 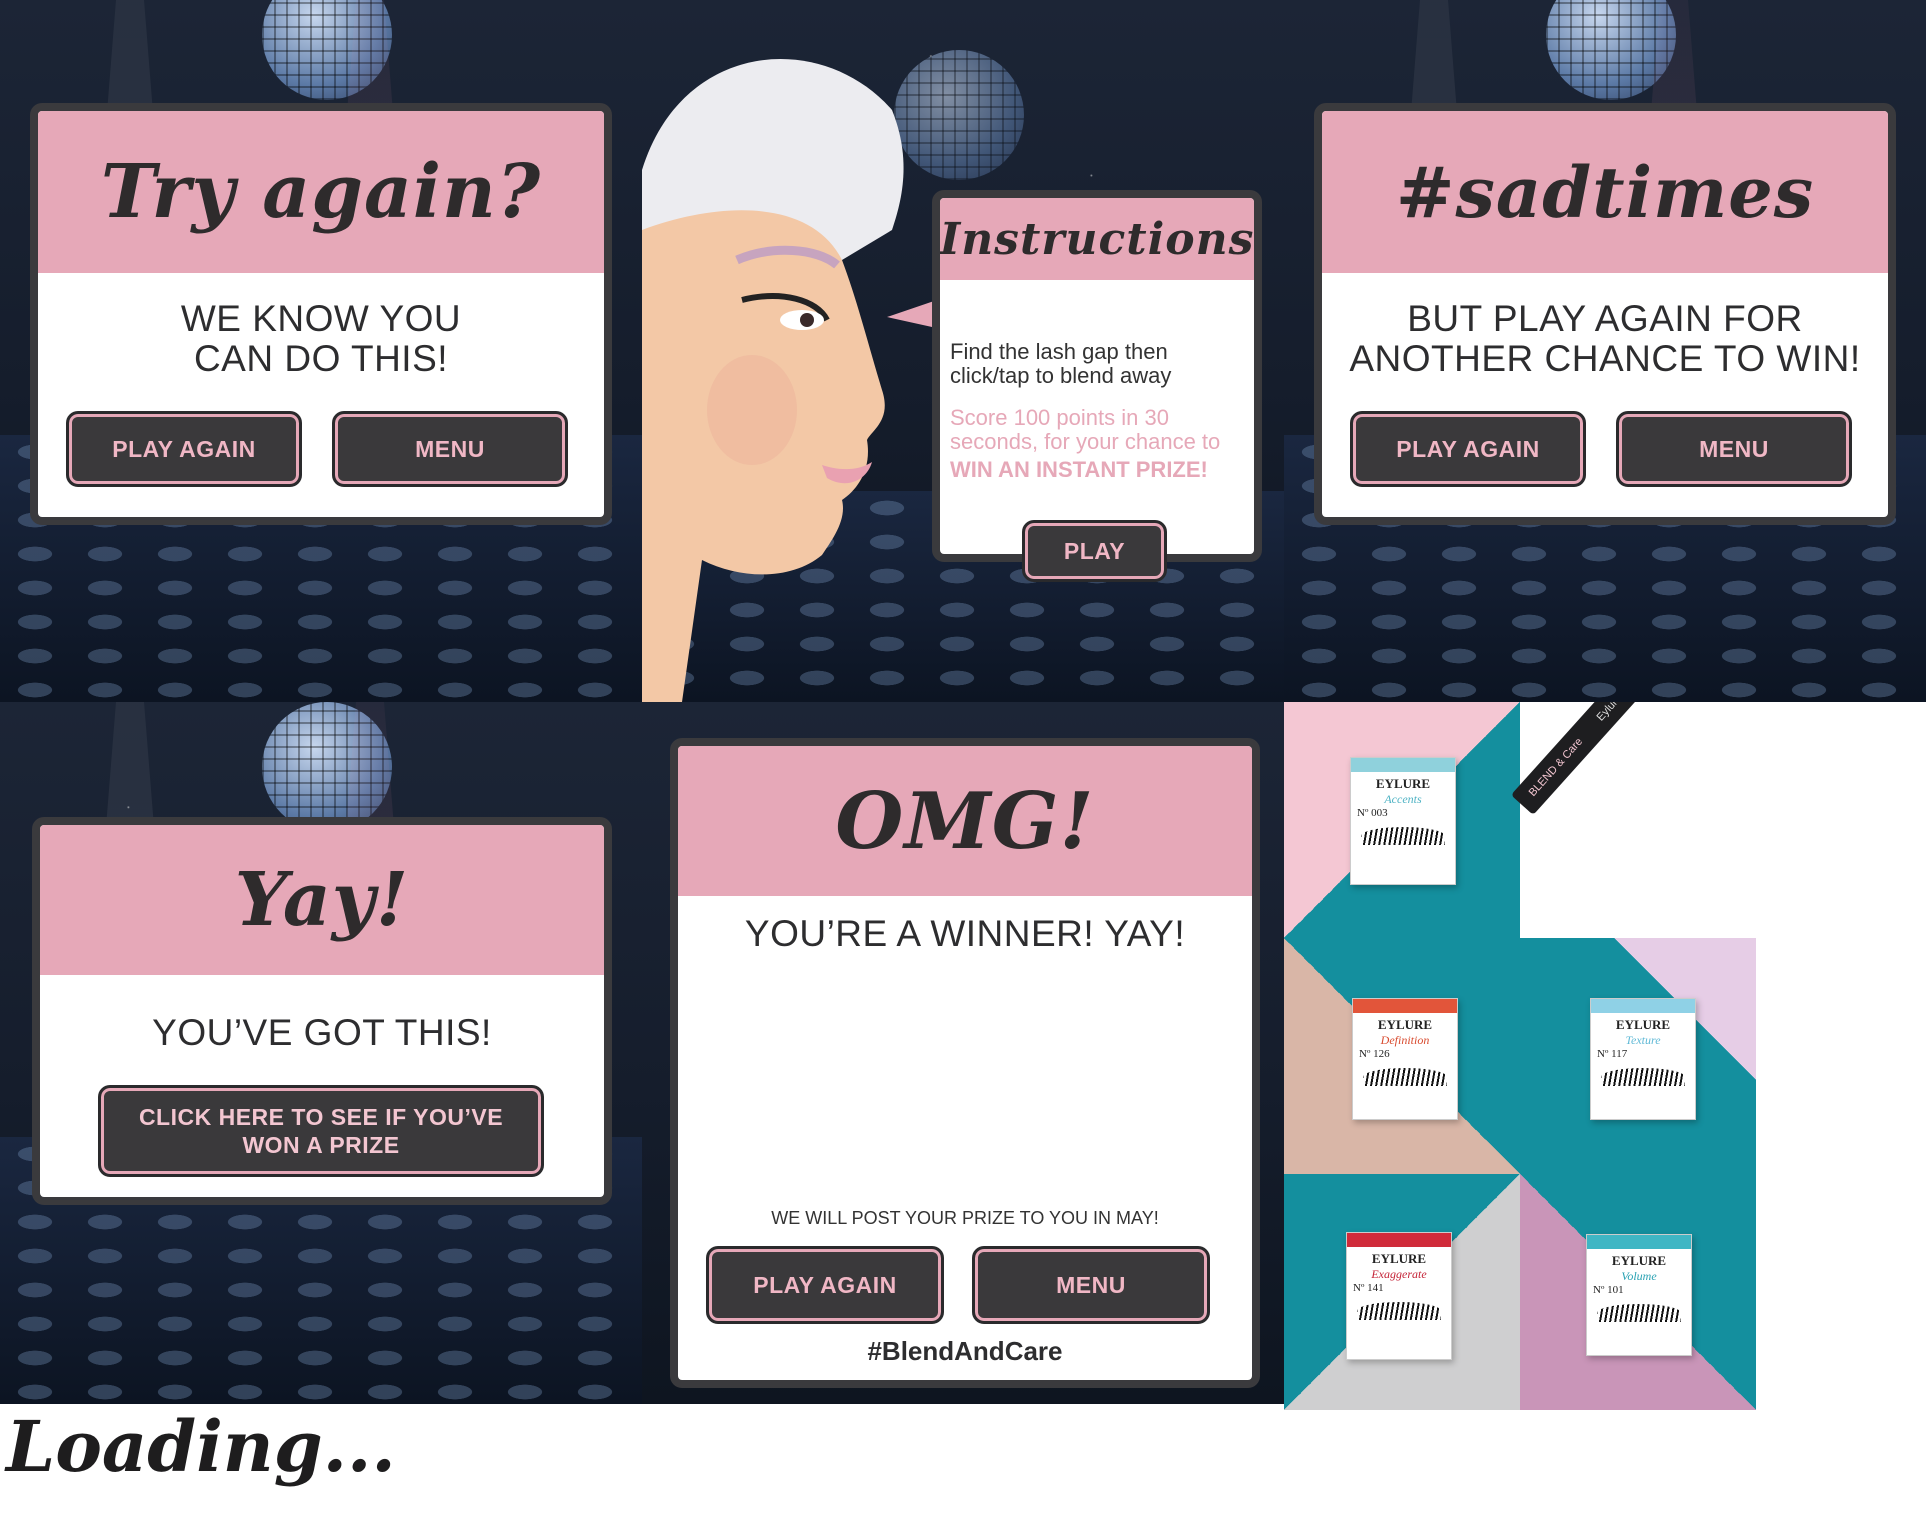 I want to click on dialog-message: WE KNOW YOU CAN DO THIS!, so click(x=321, y=338).